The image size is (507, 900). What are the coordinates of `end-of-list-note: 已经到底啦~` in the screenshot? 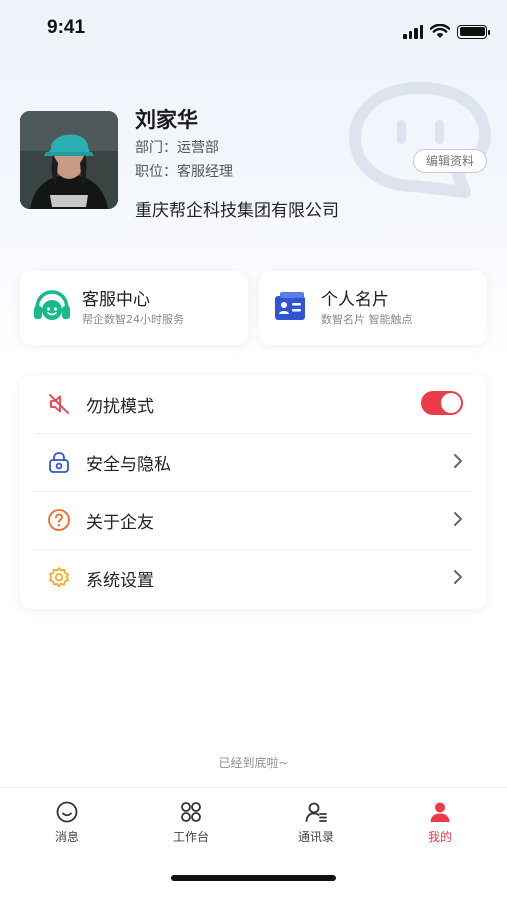 It's located at (253, 763).